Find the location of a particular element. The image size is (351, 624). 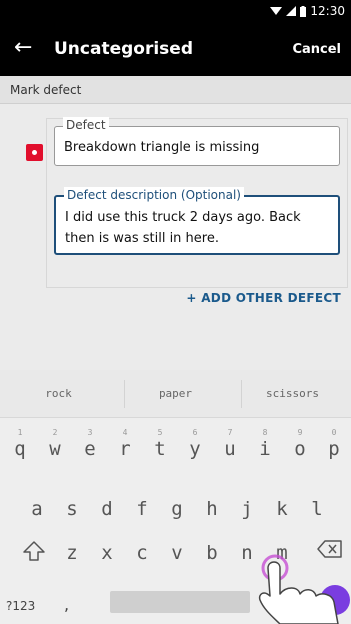

status-bar: 12:30 is located at coordinates (175, 12).